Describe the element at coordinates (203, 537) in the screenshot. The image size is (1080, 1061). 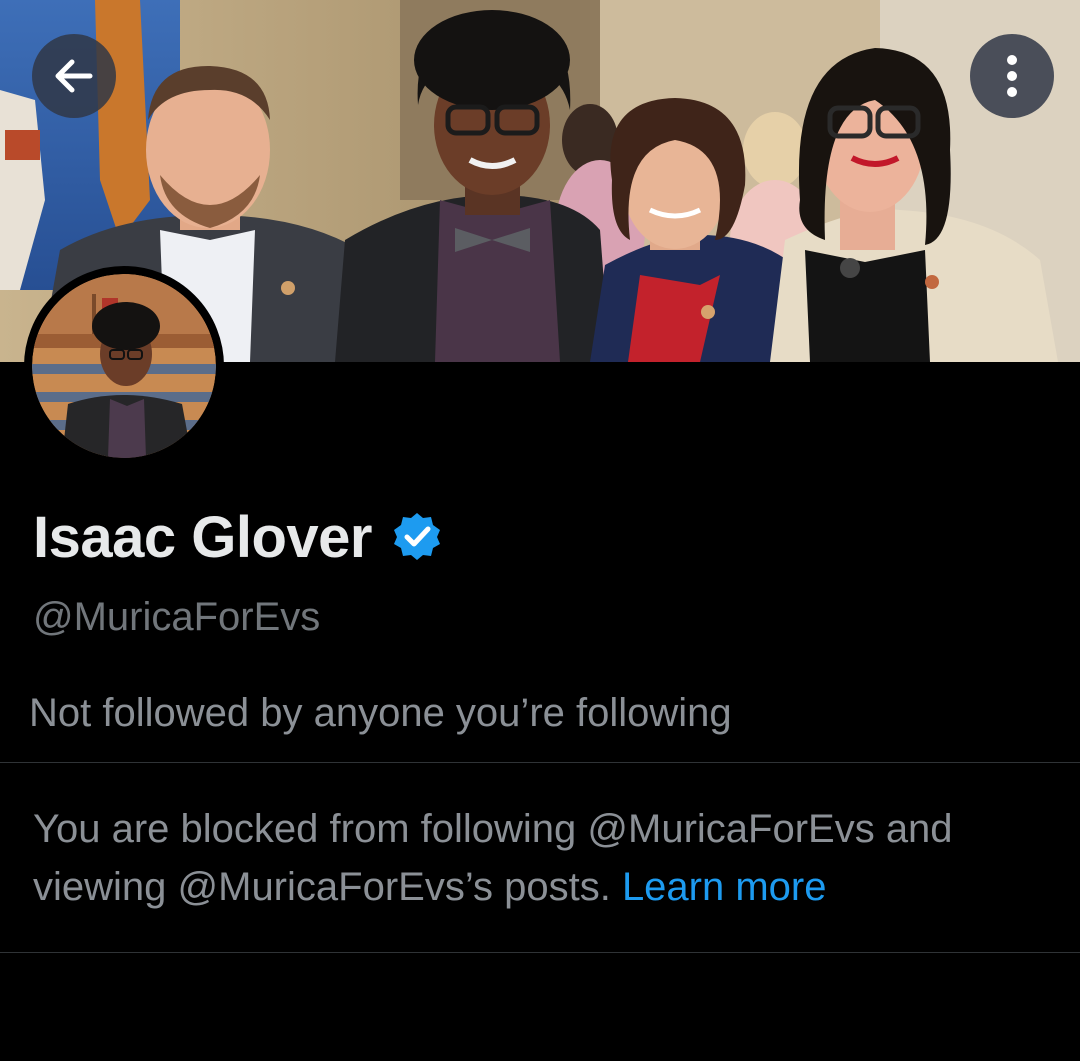
I see `display-name: Isaac Glover` at that location.